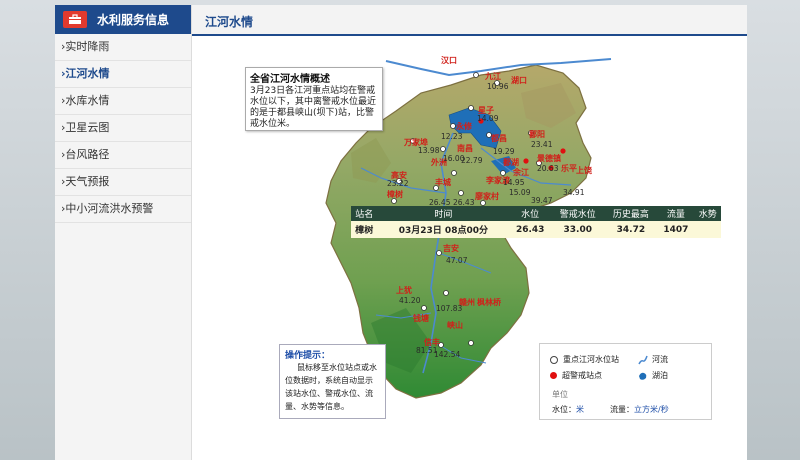 The image size is (800, 460). Describe the element at coordinates (510, 162) in the screenshot. I see `svg-text: 鄱湖` at that location.